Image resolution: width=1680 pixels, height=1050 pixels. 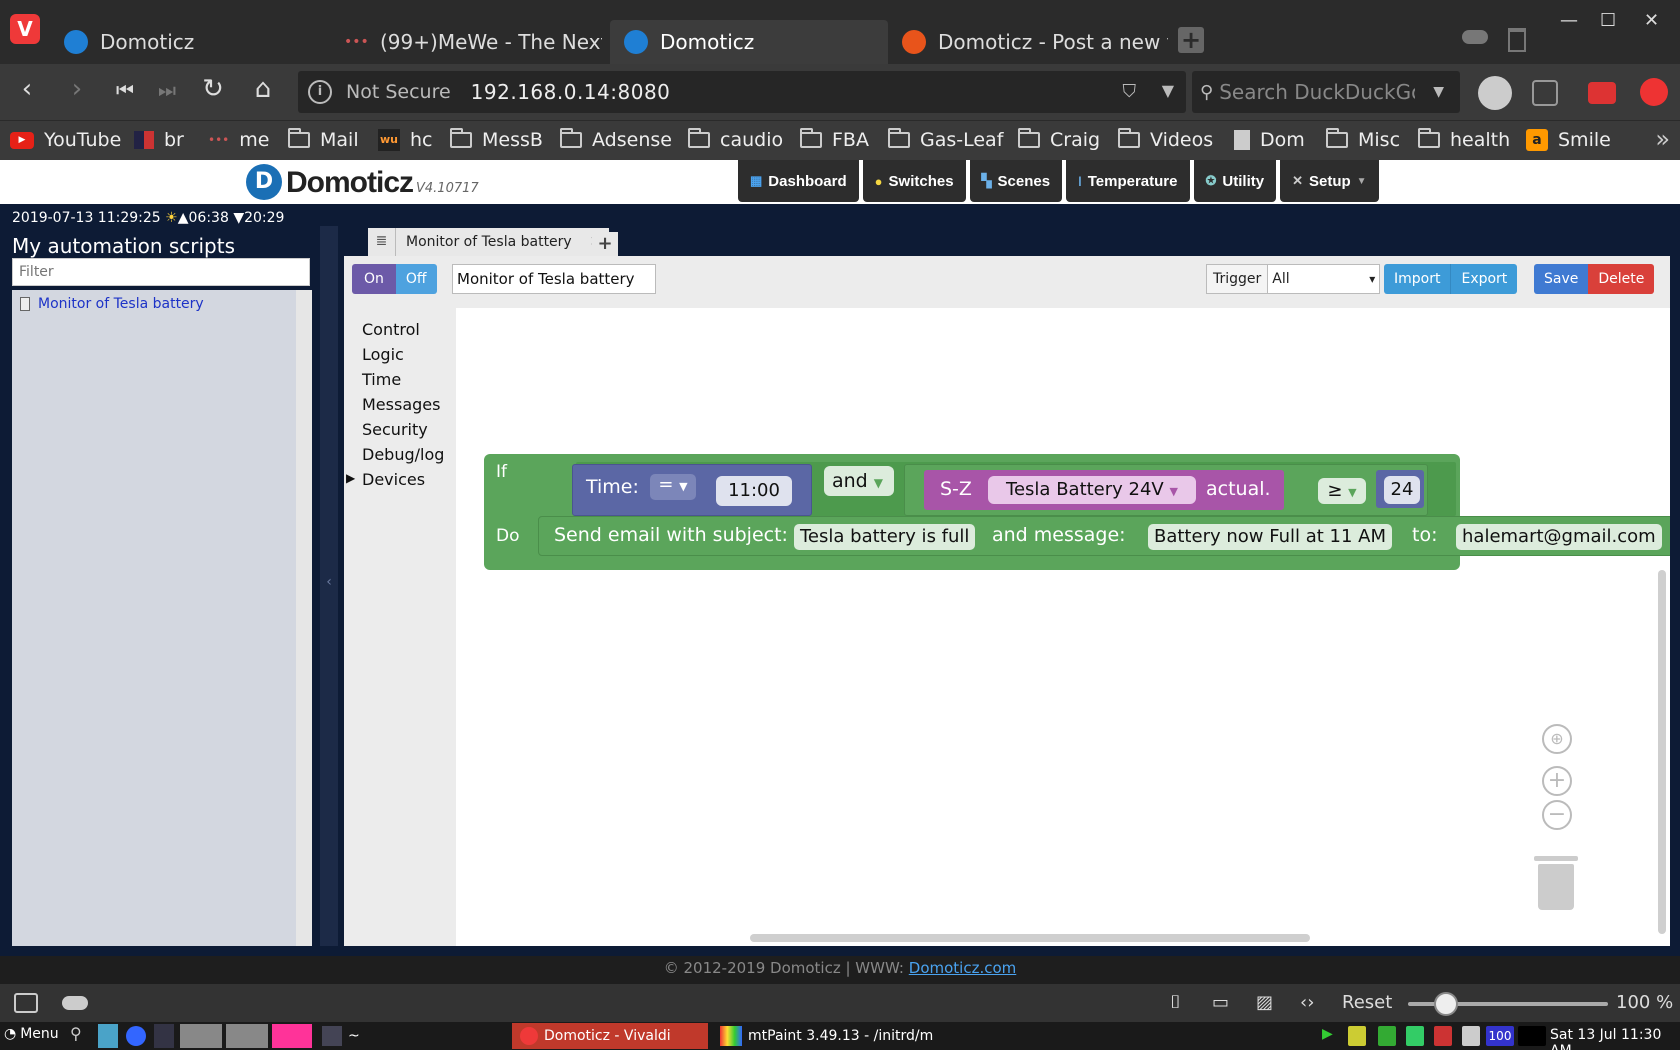 What do you see at coordinates (385, 479) in the screenshot?
I see `category-devices: ▶ Devices` at bounding box center [385, 479].